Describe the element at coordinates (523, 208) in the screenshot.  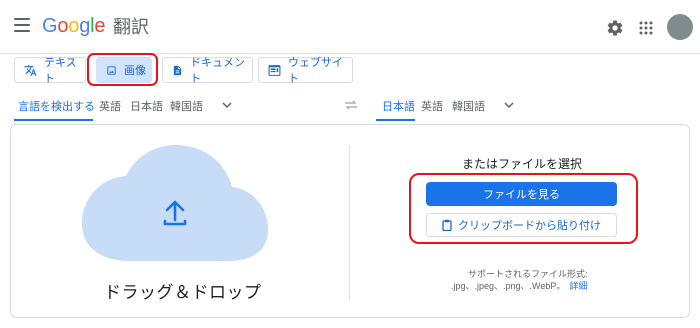
I see `file-buttons-highlight` at that location.